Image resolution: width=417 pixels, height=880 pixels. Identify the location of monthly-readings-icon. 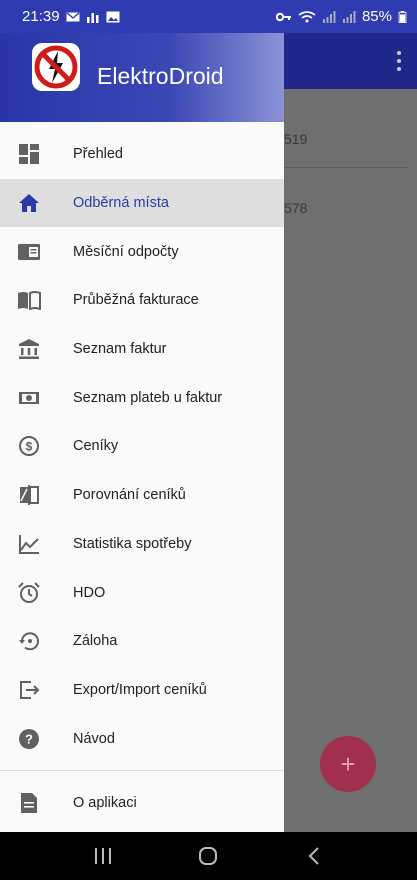
(29, 252).